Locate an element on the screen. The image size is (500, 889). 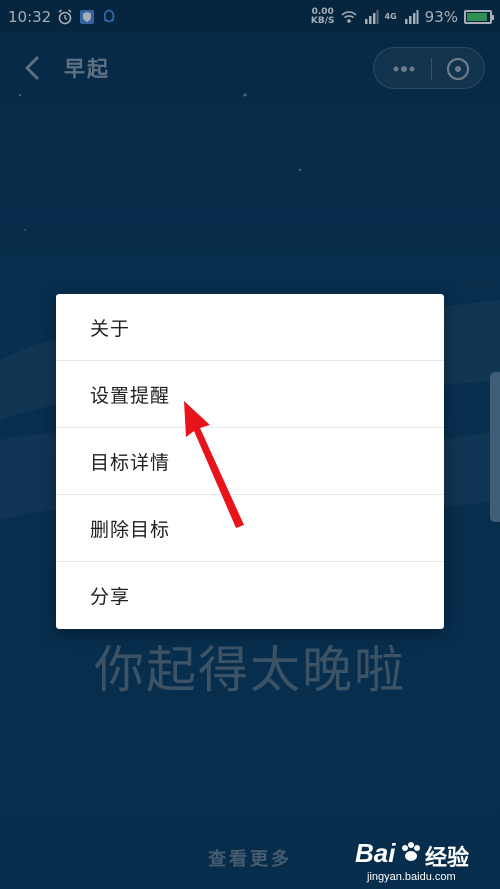
red-arrow is located at coordinates (214, 464).